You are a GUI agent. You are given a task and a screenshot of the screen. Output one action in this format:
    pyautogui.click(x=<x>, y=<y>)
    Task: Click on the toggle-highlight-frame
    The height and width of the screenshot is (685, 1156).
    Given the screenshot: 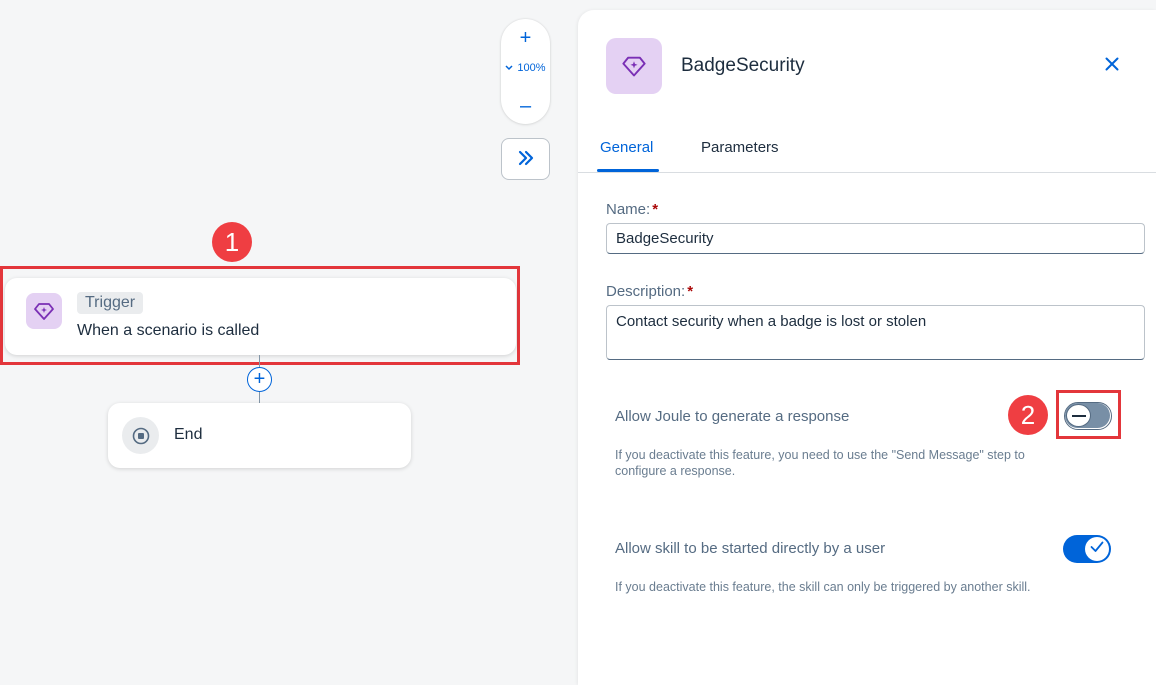 What is the action you would take?
    pyautogui.click(x=1088, y=414)
    